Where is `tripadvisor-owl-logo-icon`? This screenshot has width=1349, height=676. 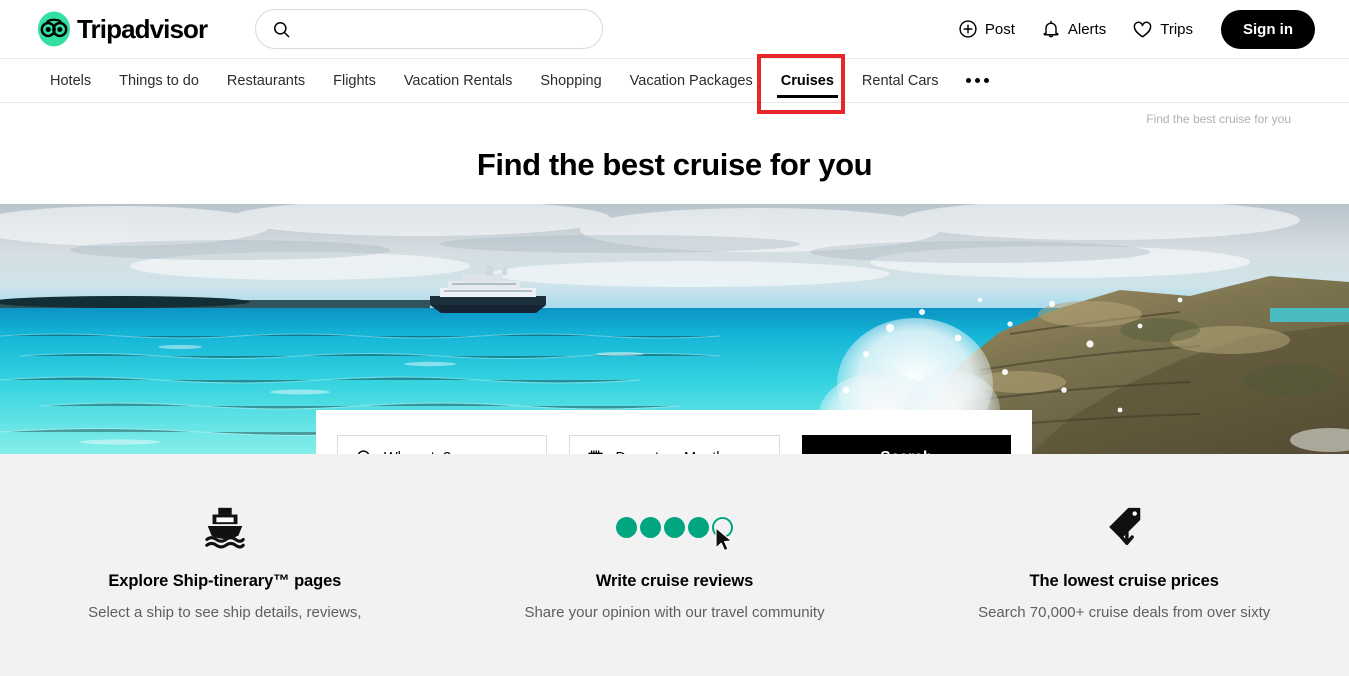
tripadvisor-owl-logo-icon is located at coordinates (54, 29).